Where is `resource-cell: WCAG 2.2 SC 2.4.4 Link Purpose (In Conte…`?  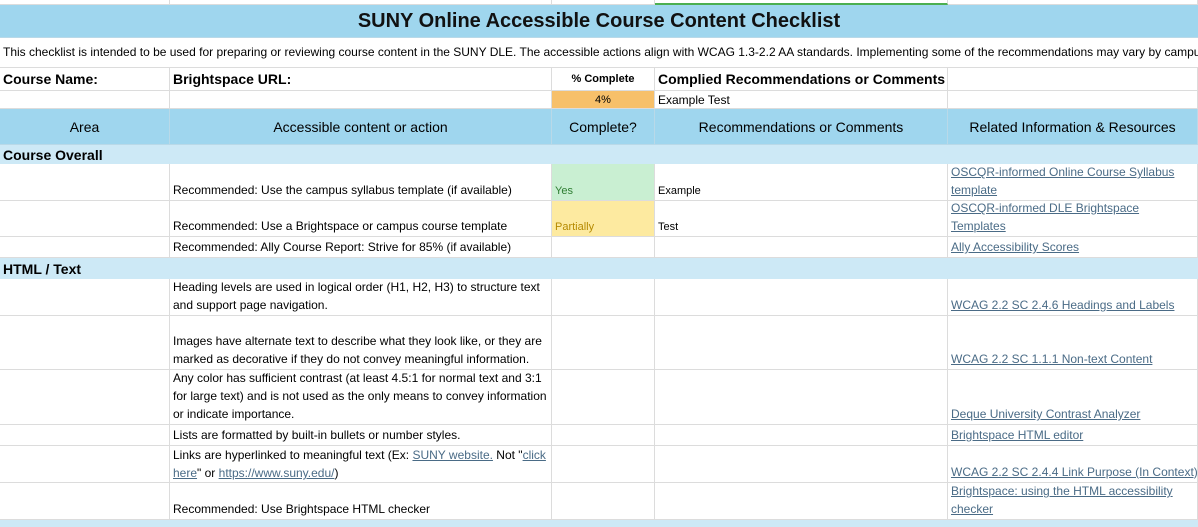
resource-cell: WCAG 2.2 SC 2.4.4 Link Purpose (In Conte… is located at coordinates (1073, 464).